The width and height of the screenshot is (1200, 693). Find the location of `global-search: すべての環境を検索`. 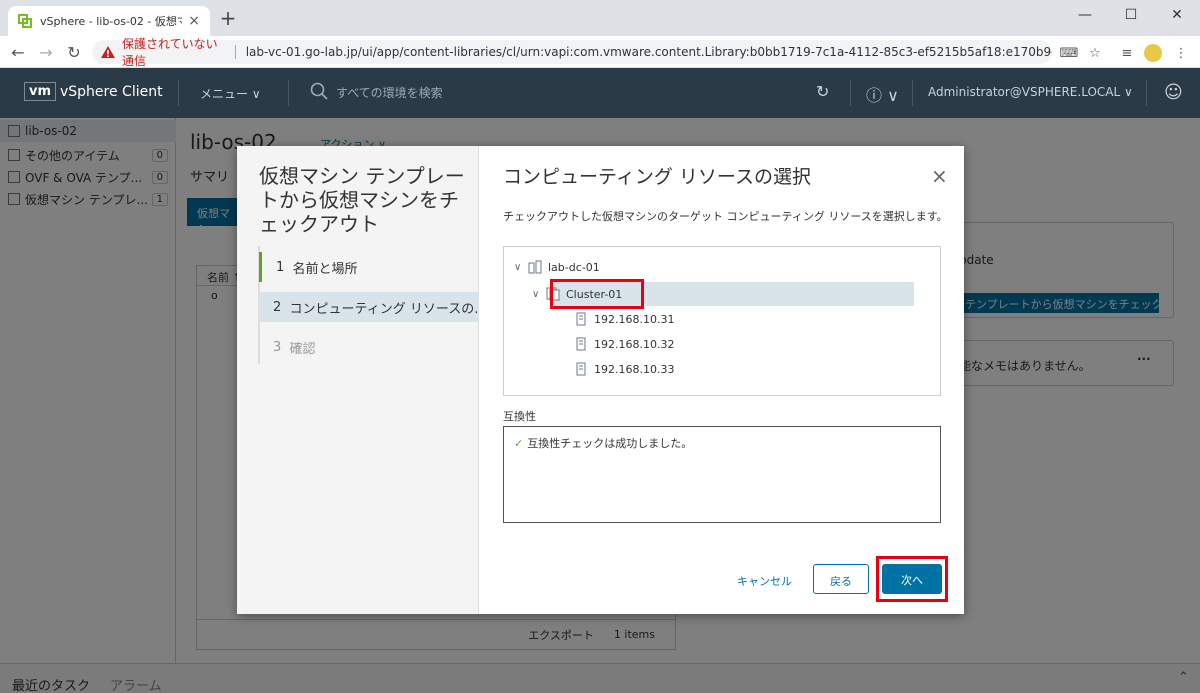

global-search: すべての環境を検索 is located at coordinates (376, 92).